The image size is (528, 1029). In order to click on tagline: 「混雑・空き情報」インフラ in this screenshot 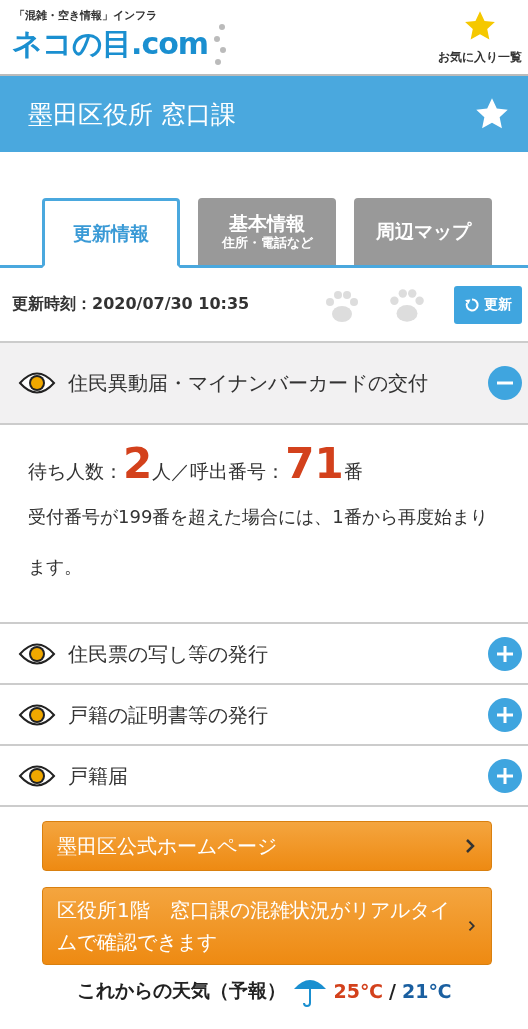, I will do `click(86, 15)`.